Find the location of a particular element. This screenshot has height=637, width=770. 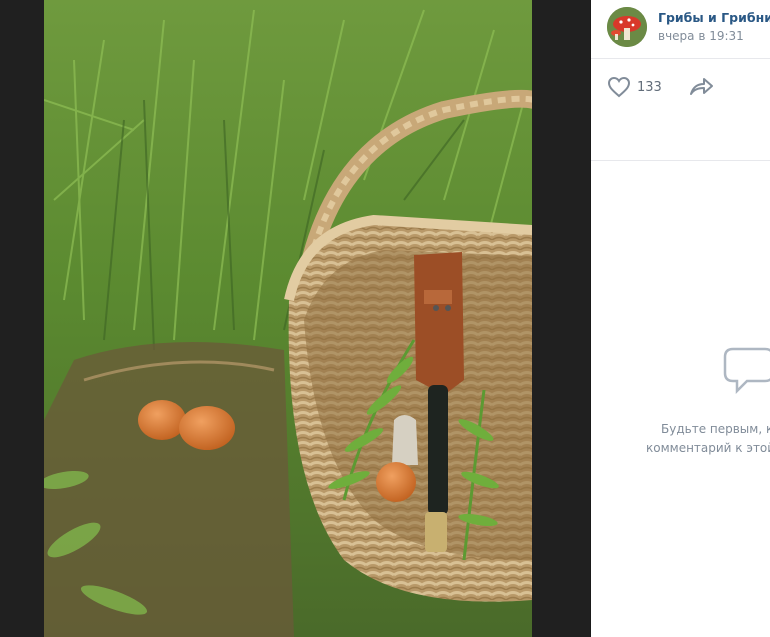

post-time: вчера в 19:31 is located at coordinates (701, 36).